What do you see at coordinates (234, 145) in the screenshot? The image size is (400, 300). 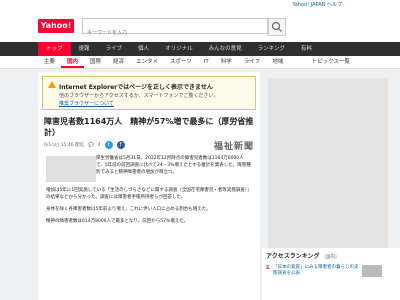 I see `article-source: 福祉新聞` at bounding box center [234, 145].